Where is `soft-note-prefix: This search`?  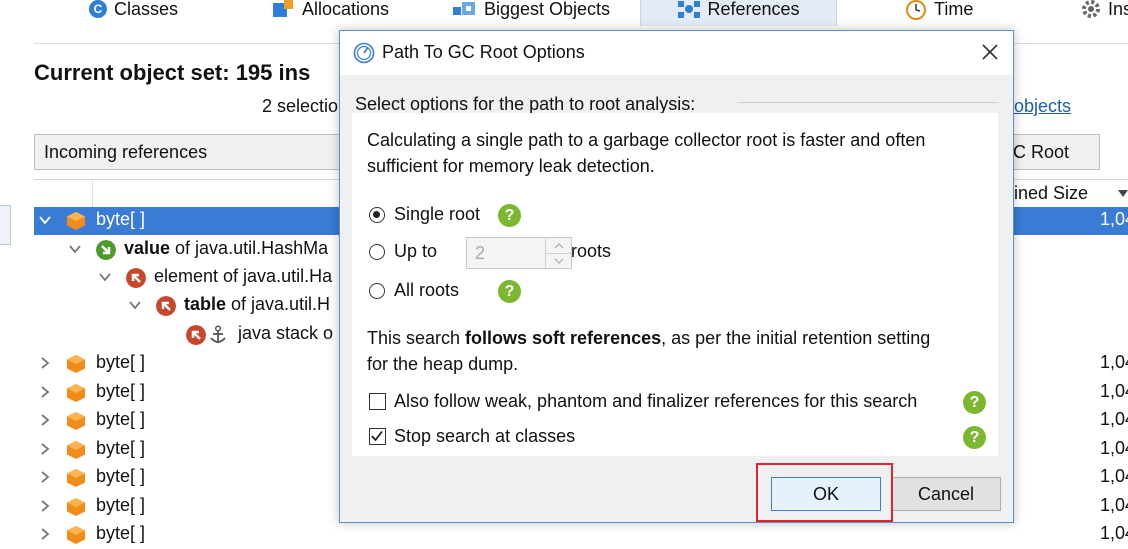
soft-note-prefix: This search is located at coordinates (416, 338).